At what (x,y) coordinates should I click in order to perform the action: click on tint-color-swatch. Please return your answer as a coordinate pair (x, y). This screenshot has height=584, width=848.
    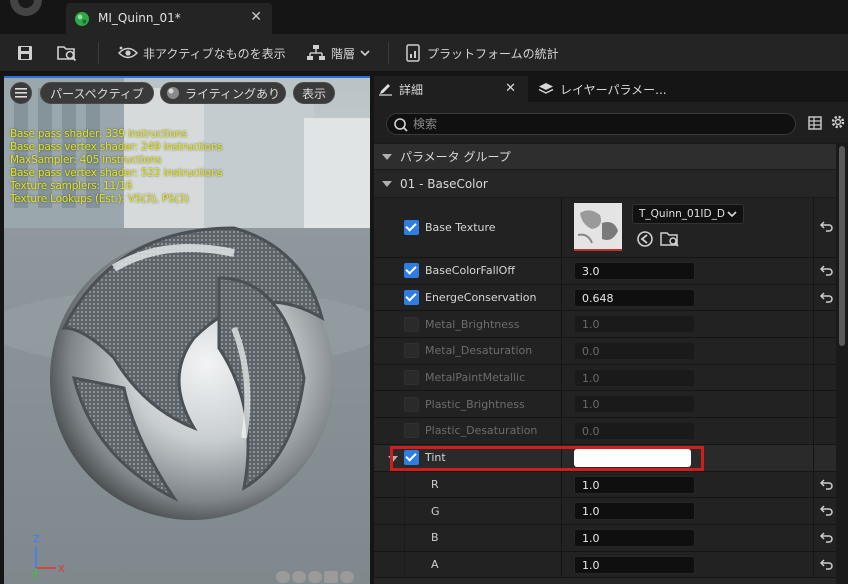
    Looking at the image, I should click on (632, 457).